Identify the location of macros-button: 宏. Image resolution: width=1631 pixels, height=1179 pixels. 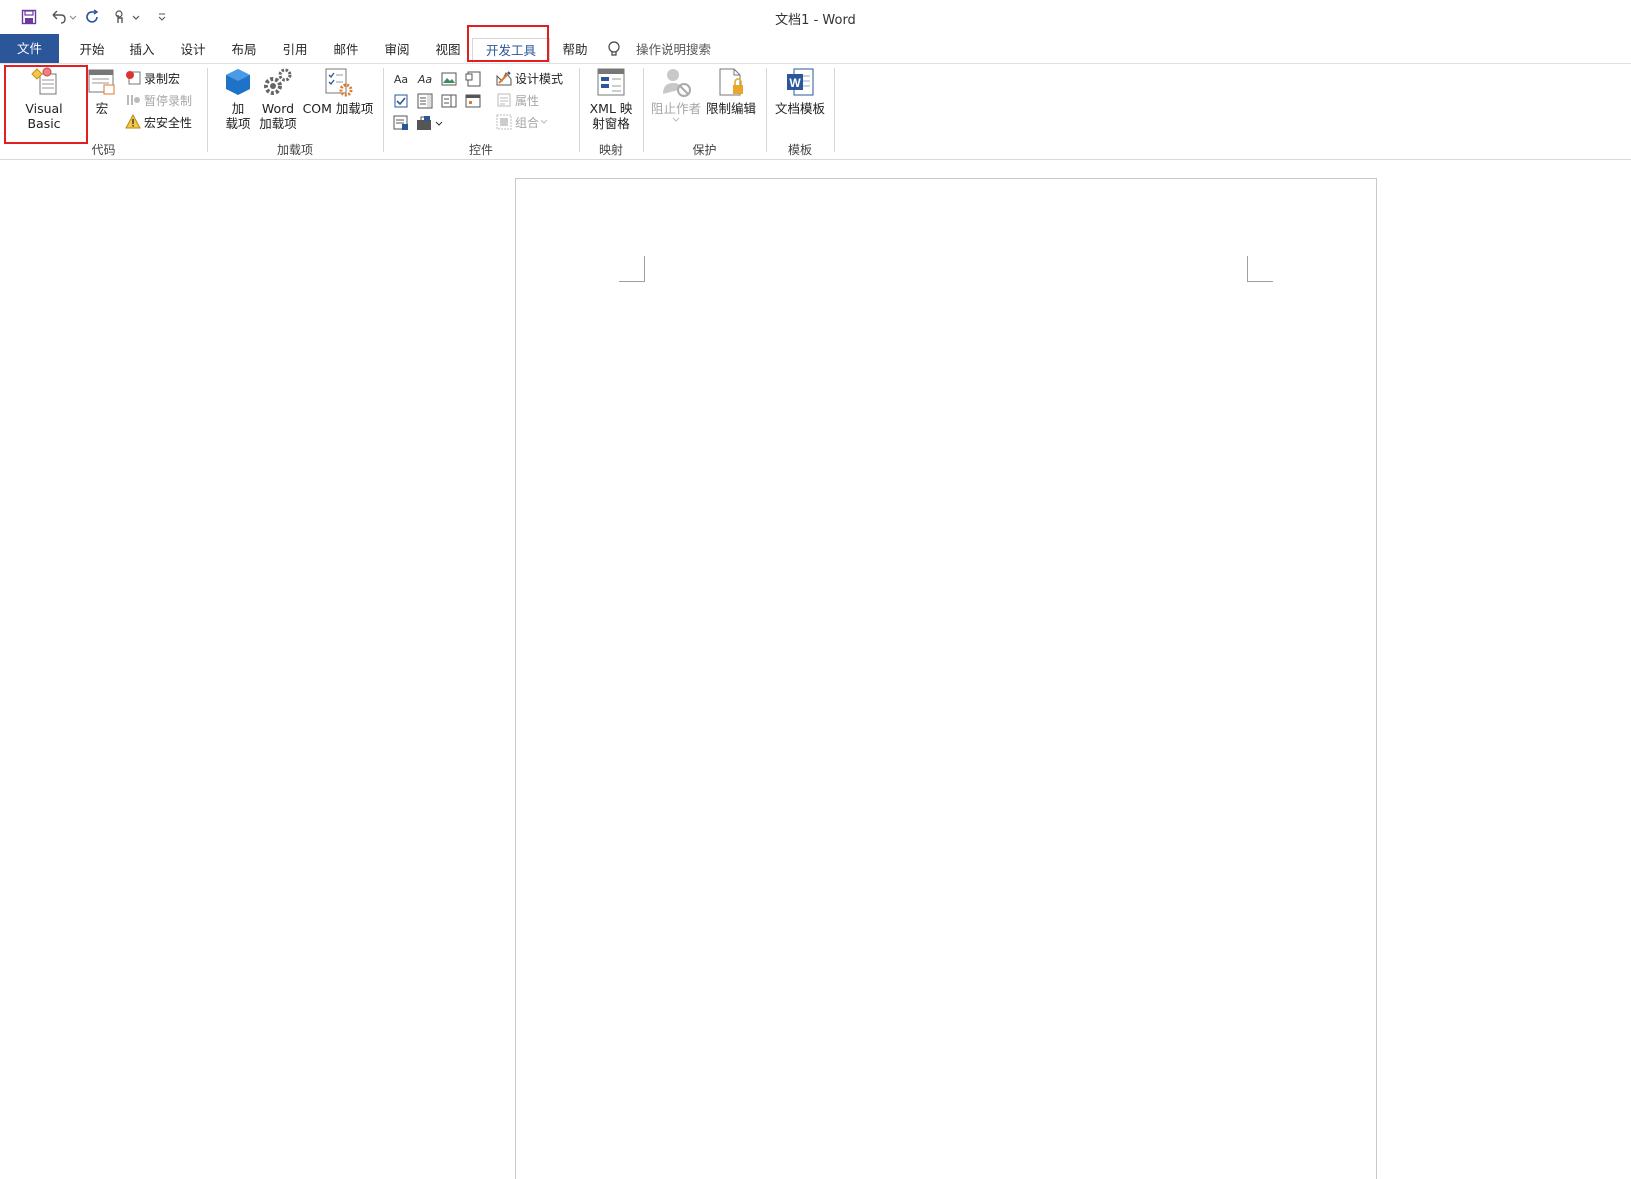
(102, 91).